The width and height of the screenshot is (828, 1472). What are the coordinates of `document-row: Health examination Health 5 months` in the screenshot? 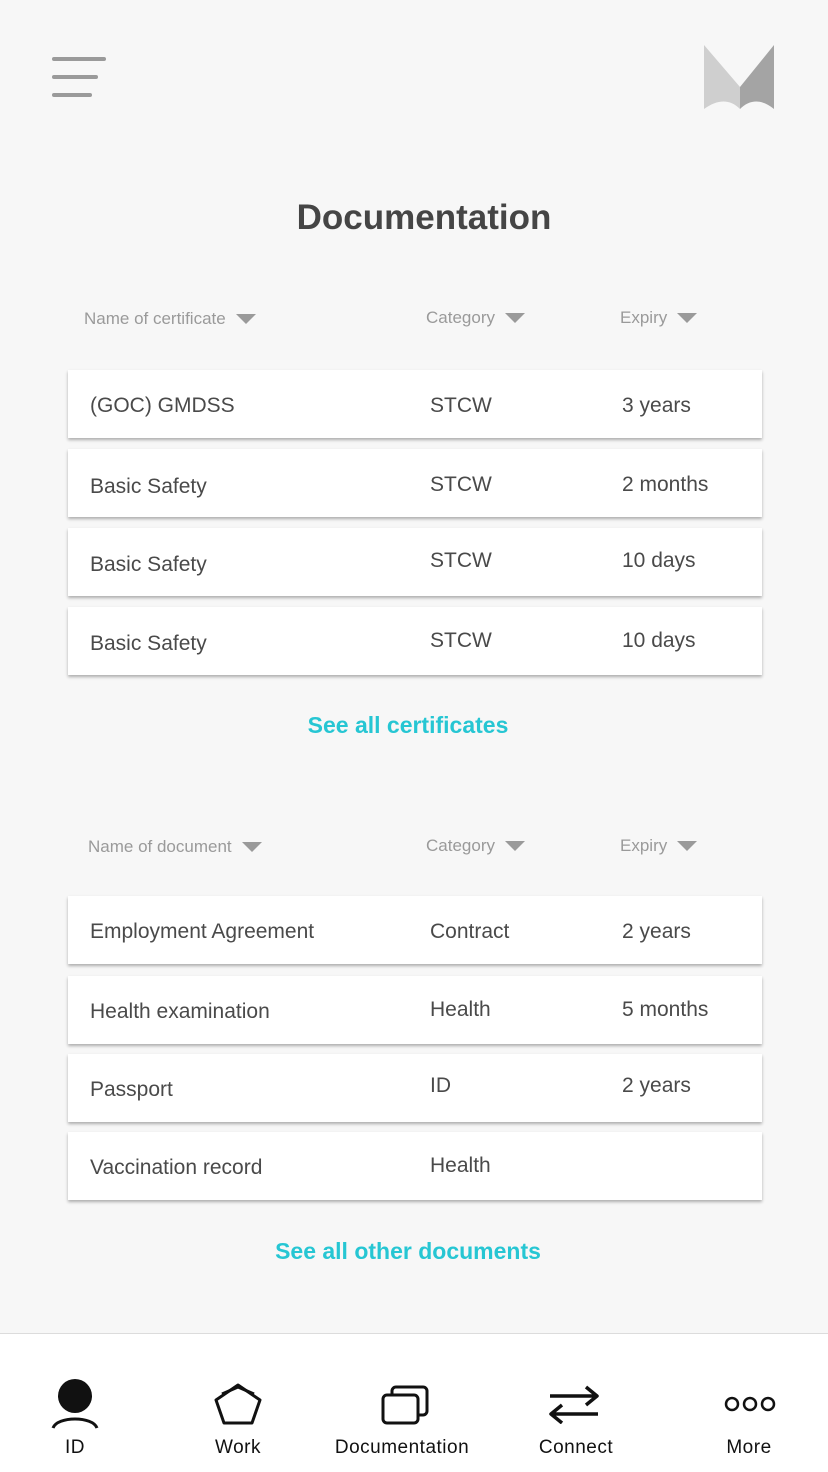 It's located at (415, 1010).